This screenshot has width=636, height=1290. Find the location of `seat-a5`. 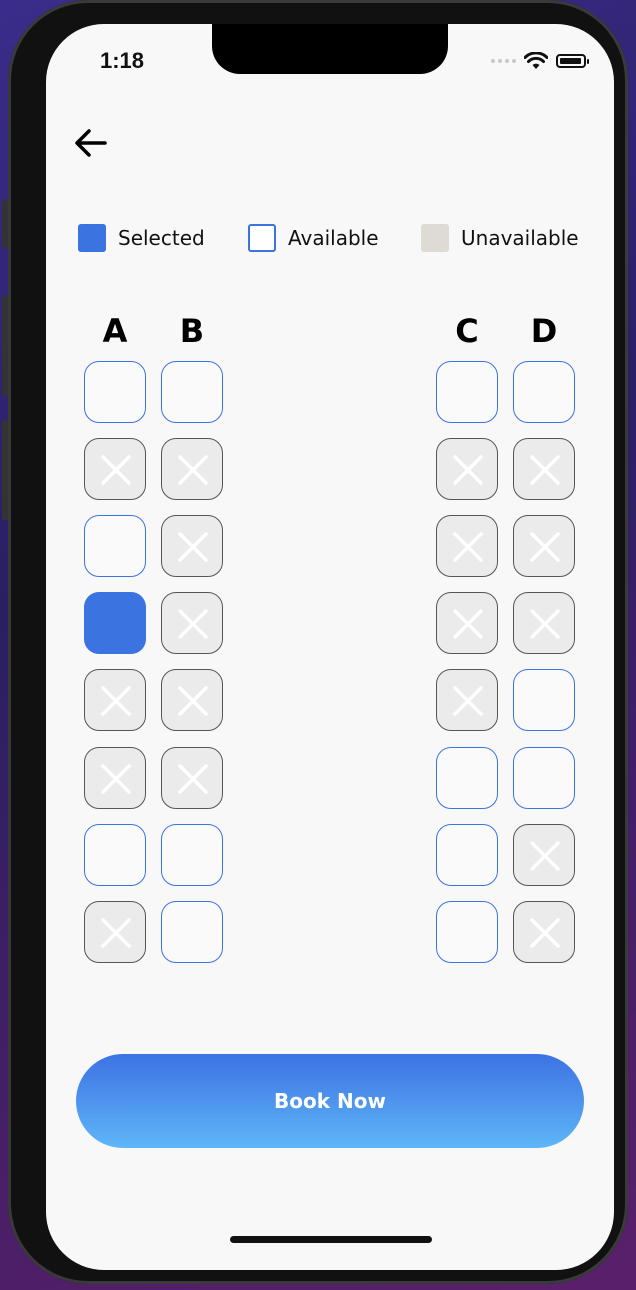

seat-a5 is located at coordinates (115, 700).